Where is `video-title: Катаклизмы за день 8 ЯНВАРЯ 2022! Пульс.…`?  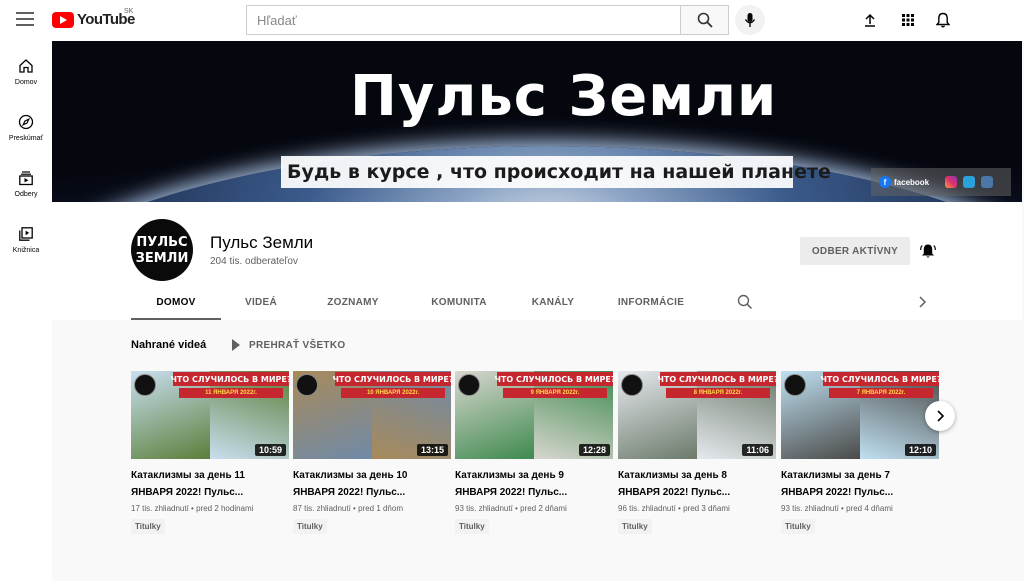 video-title: Катаклизмы за день 8 ЯНВАРЯ 2022! Пульс.… is located at coordinates (693, 484).